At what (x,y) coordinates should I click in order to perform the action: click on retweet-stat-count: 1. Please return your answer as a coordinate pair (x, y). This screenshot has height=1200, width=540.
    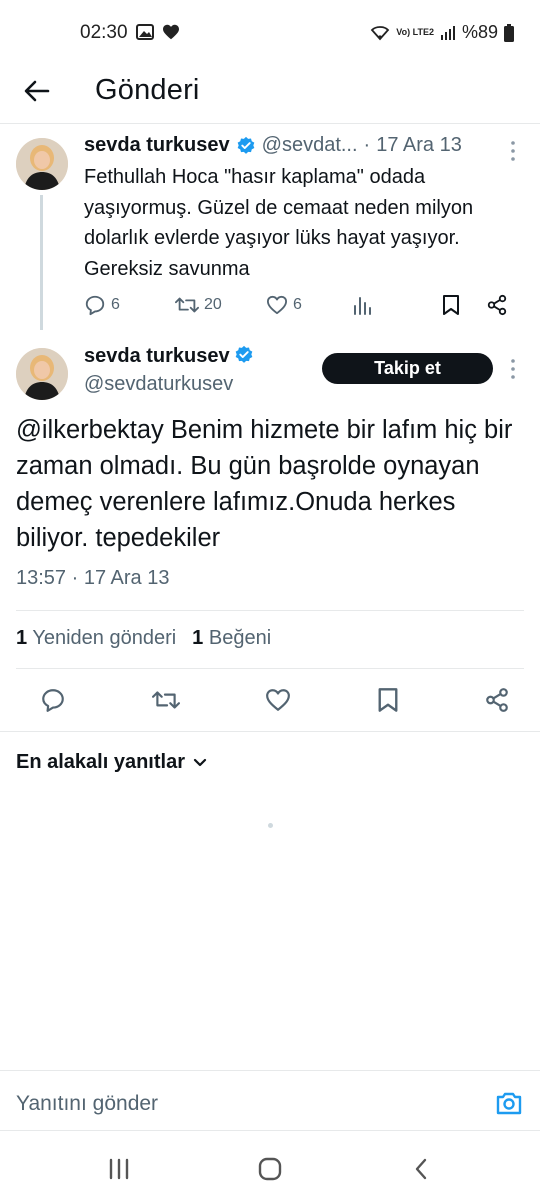
    Looking at the image, I should click on (22, 638).